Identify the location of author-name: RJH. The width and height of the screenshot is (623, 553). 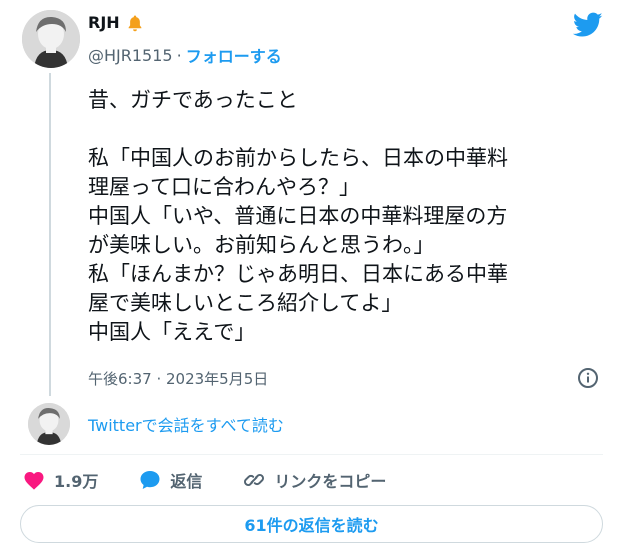
(104, 22).